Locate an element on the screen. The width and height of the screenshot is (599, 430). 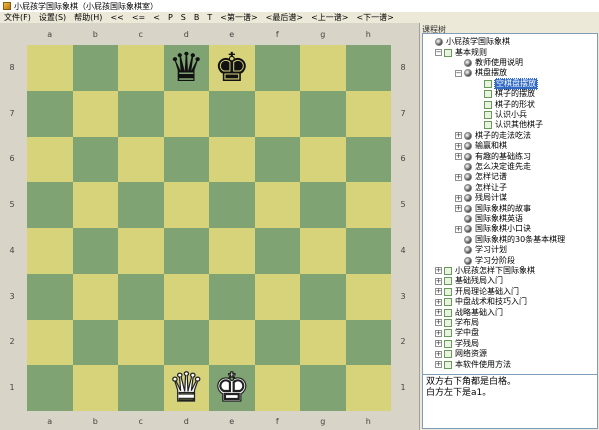
tree-node: 棋子的形状 is located at coordinates (510, 104).